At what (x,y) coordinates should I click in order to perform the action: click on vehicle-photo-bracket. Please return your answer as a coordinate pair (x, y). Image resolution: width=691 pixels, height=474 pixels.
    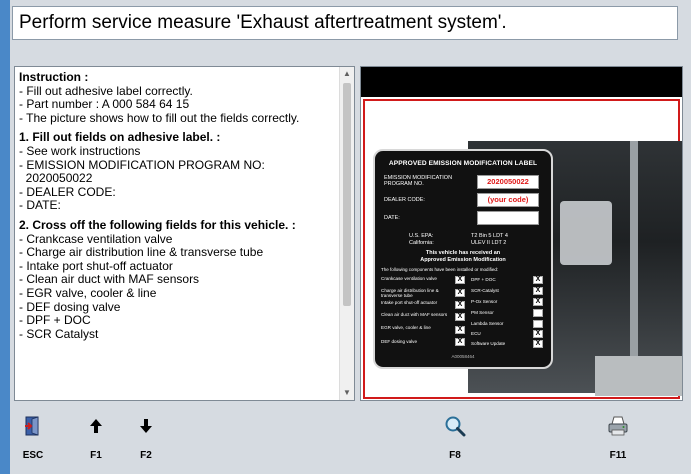
    Looking at the image, I should click on (586, 233).